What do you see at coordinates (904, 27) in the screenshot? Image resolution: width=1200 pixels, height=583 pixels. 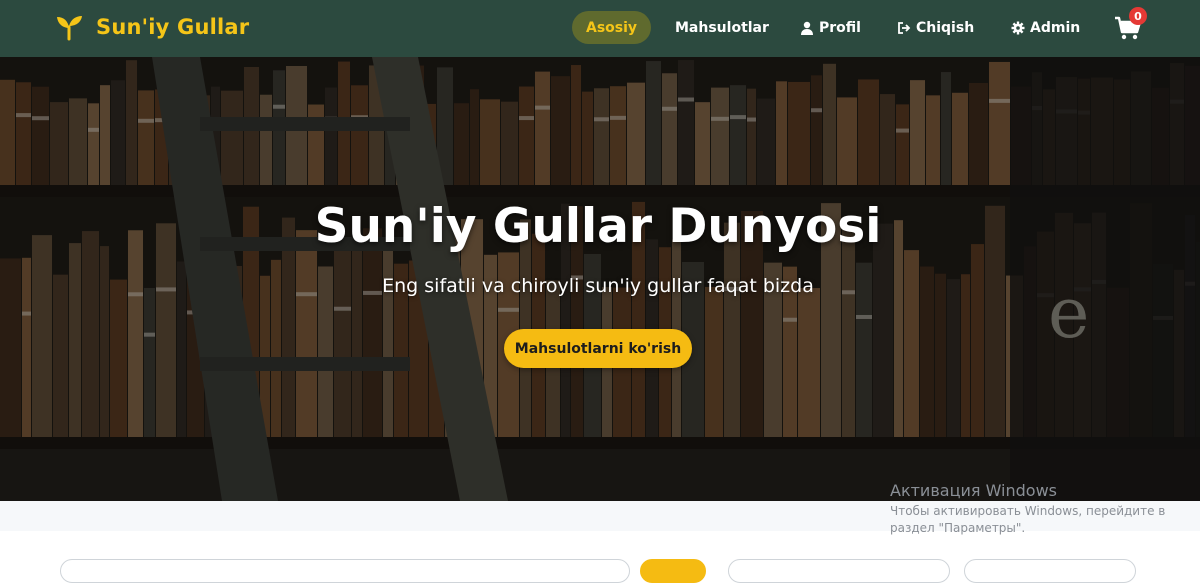 I see `logout-icon` at bounding box center [904, 27].